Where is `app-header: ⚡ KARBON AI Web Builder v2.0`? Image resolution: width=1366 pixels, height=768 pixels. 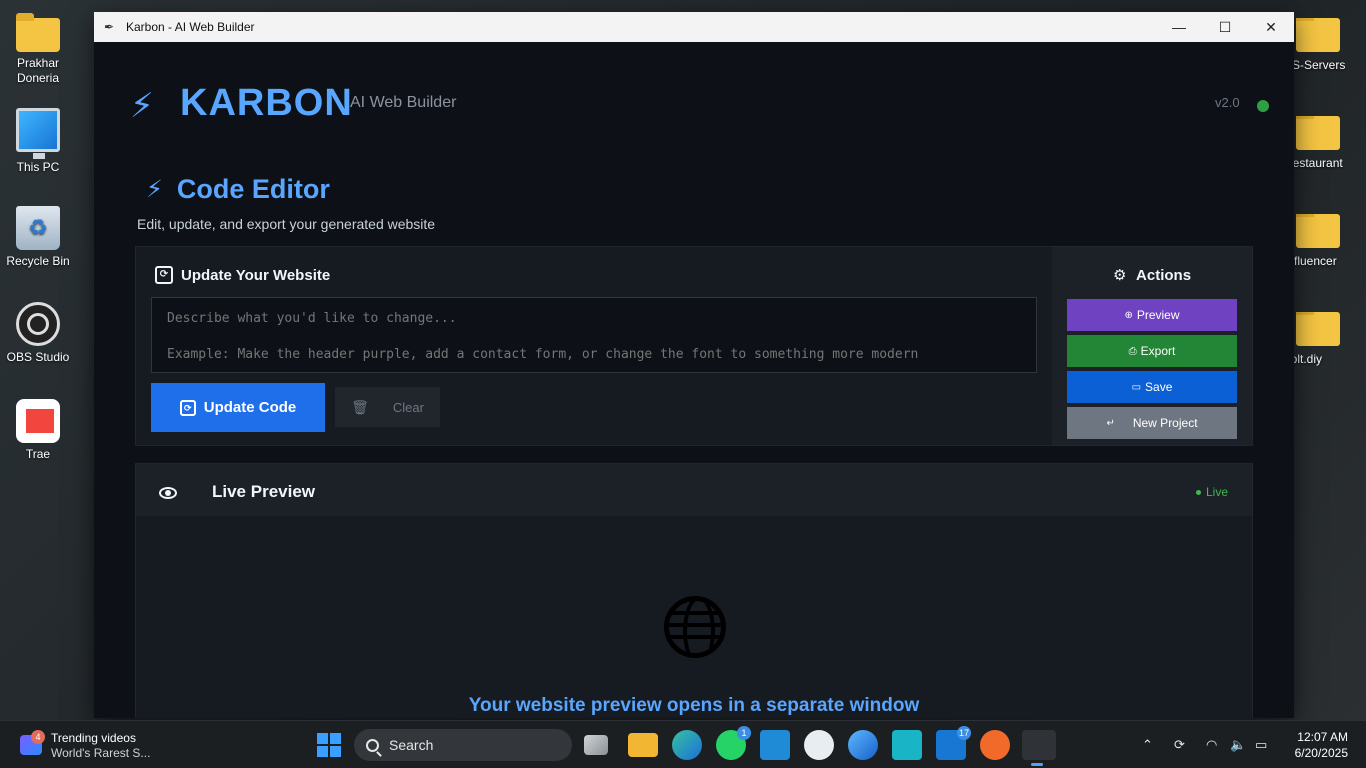
app-header: ⚡ KARBON AI Web Builder v2.0 is located at coordinates (694, 102).